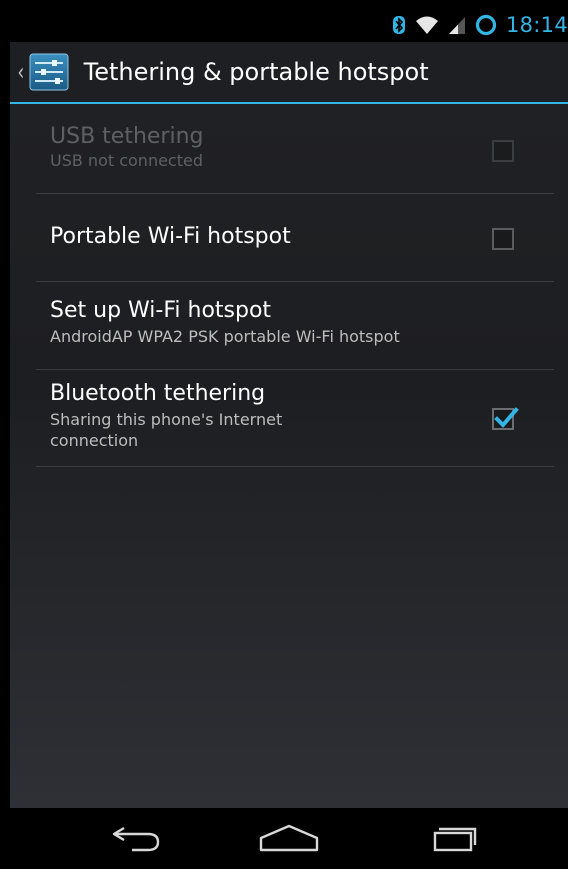  Describe the element at coordinates (21, 72) in the screenshot. I see `caret-left-icon: ‹` at that location.